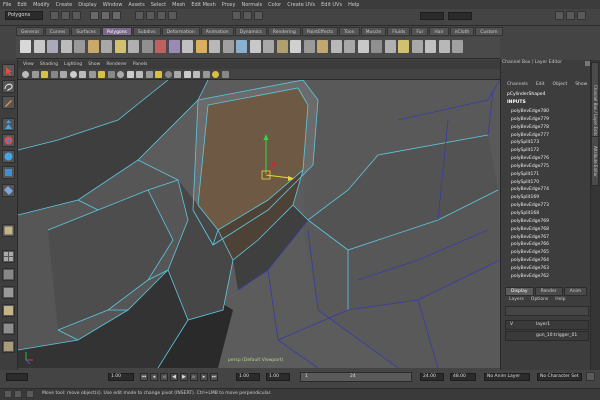 The height and width of the screenshot is (400, 600). Describe the element at coordinates (178, 5) in the screenshot. I see `menu-mesh: Mesh` at that location.